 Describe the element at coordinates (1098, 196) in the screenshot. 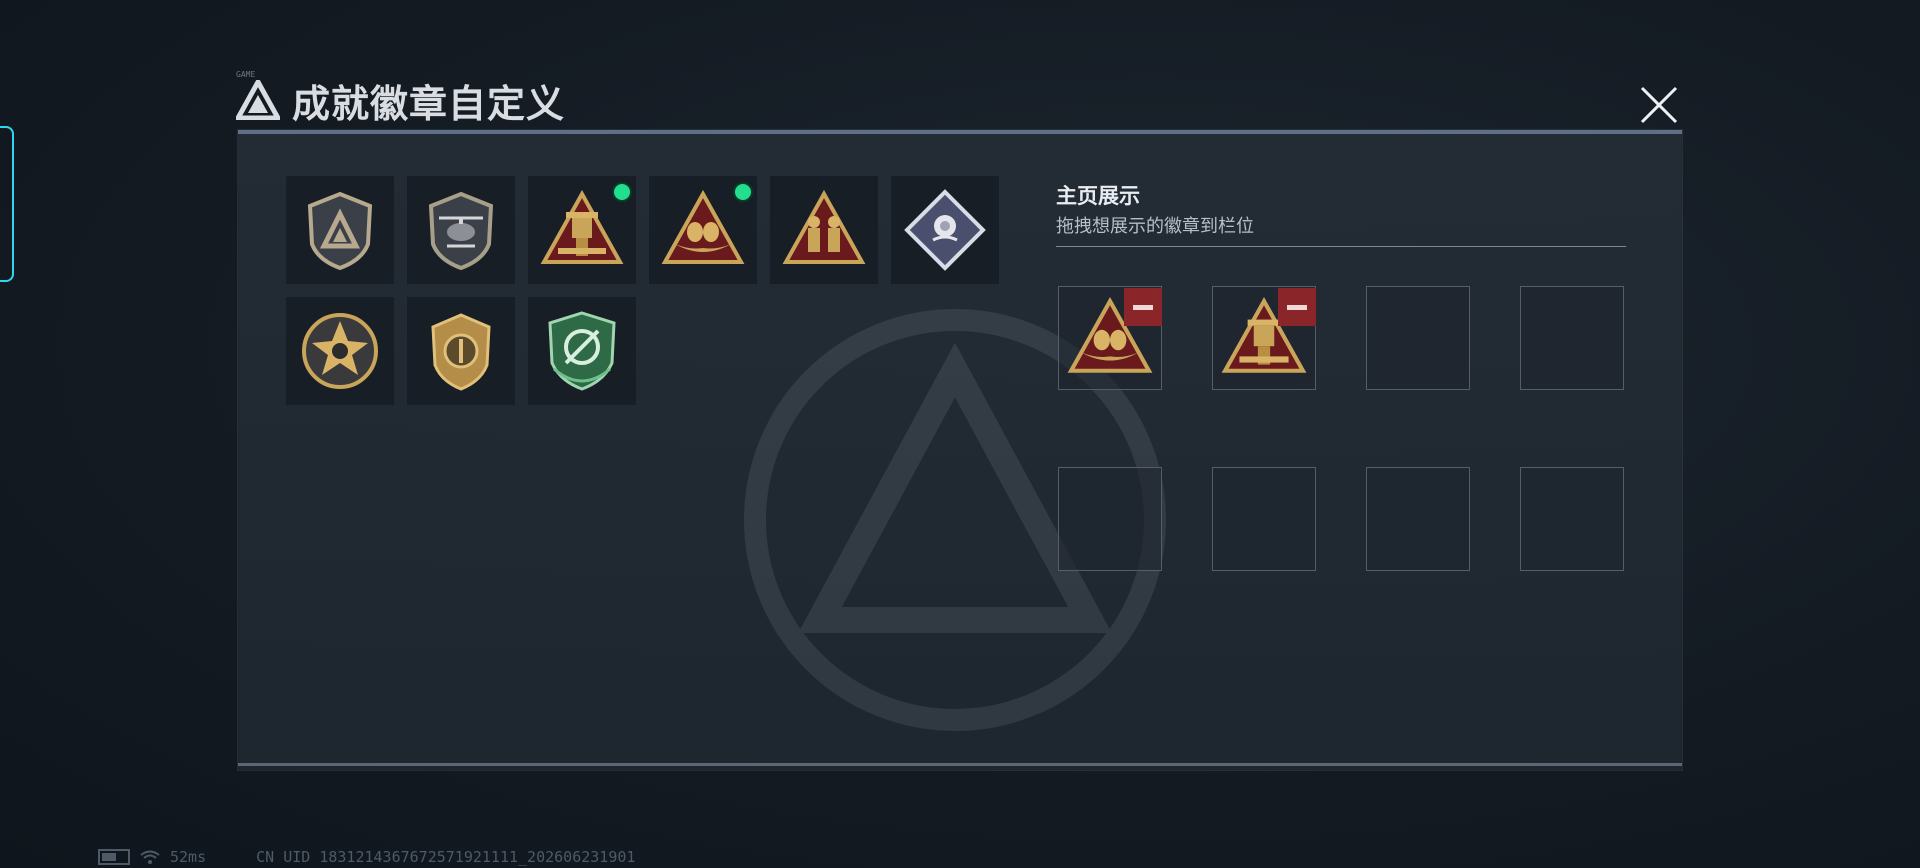

I see `showcase-title: 主页展示` at that location.